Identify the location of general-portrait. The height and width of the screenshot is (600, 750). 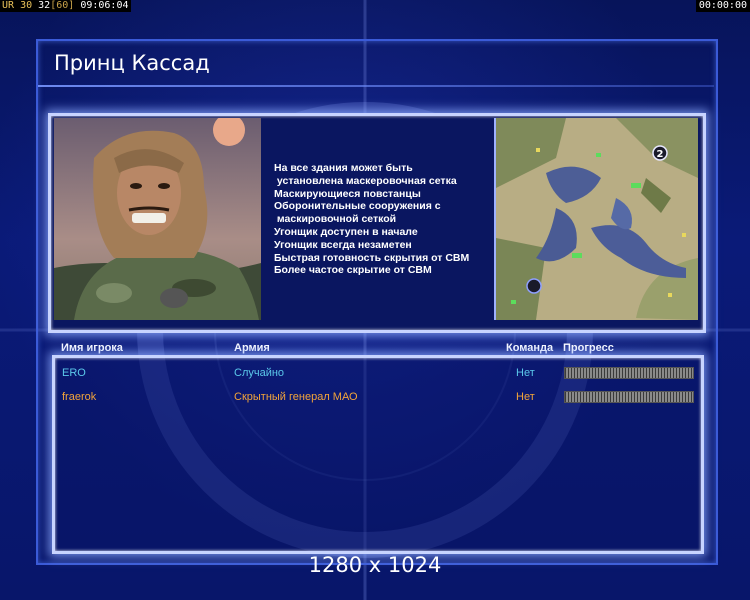
(157, 219).